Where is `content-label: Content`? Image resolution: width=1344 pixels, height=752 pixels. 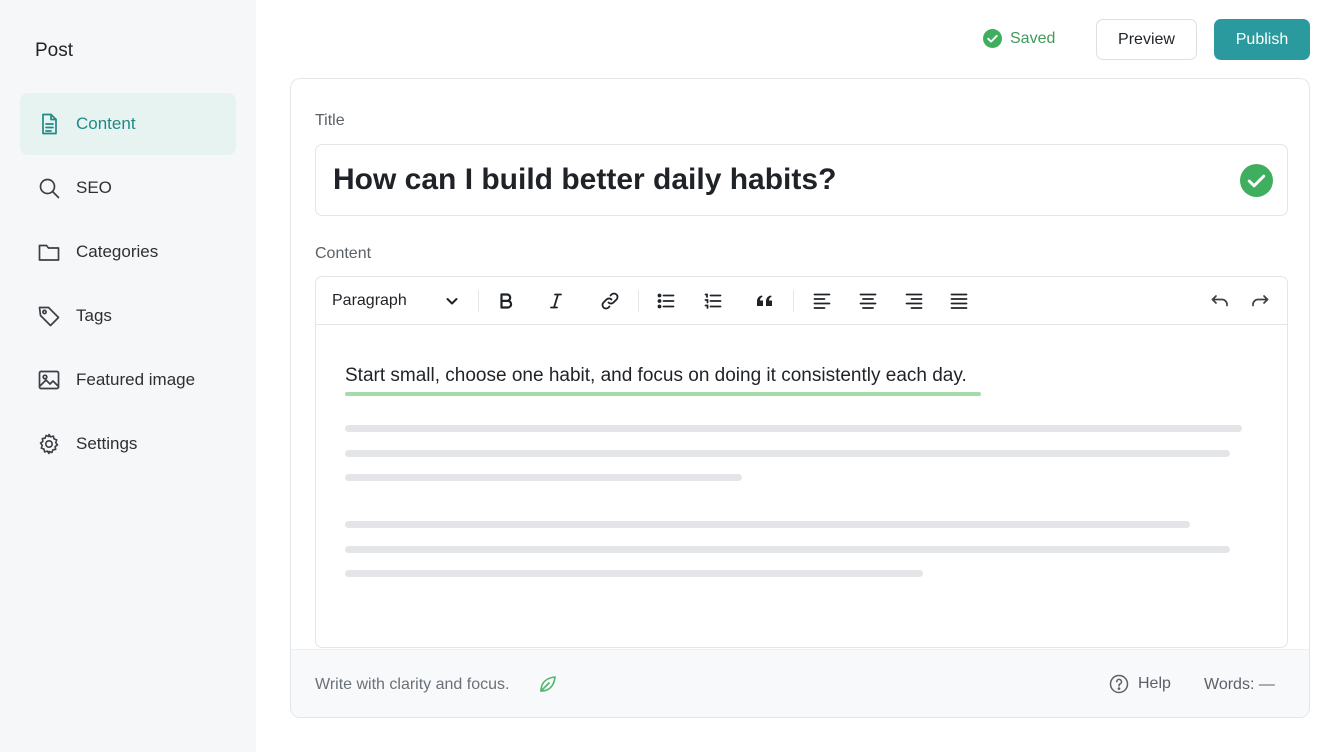
content-label: Content is located at coordinates (343, 253).